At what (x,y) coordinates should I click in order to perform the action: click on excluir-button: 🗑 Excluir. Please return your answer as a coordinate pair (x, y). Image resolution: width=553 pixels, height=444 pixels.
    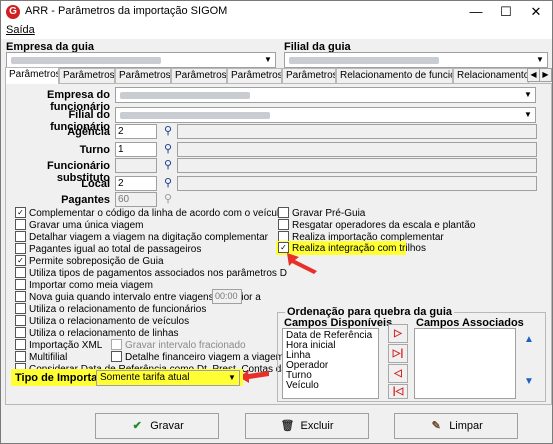
    Looking at the image, I should click on (307, 426).